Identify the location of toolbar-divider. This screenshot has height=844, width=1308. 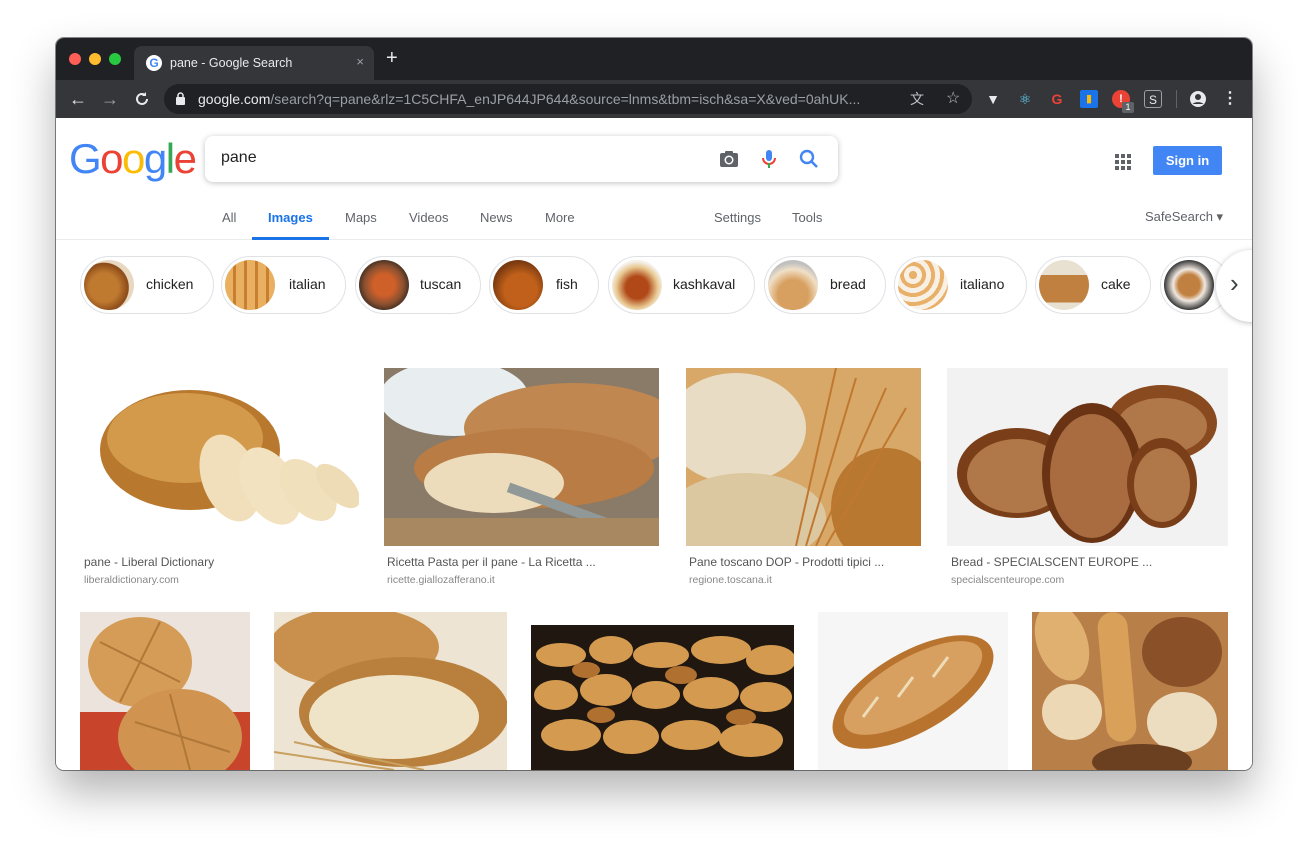
(1176, 99).